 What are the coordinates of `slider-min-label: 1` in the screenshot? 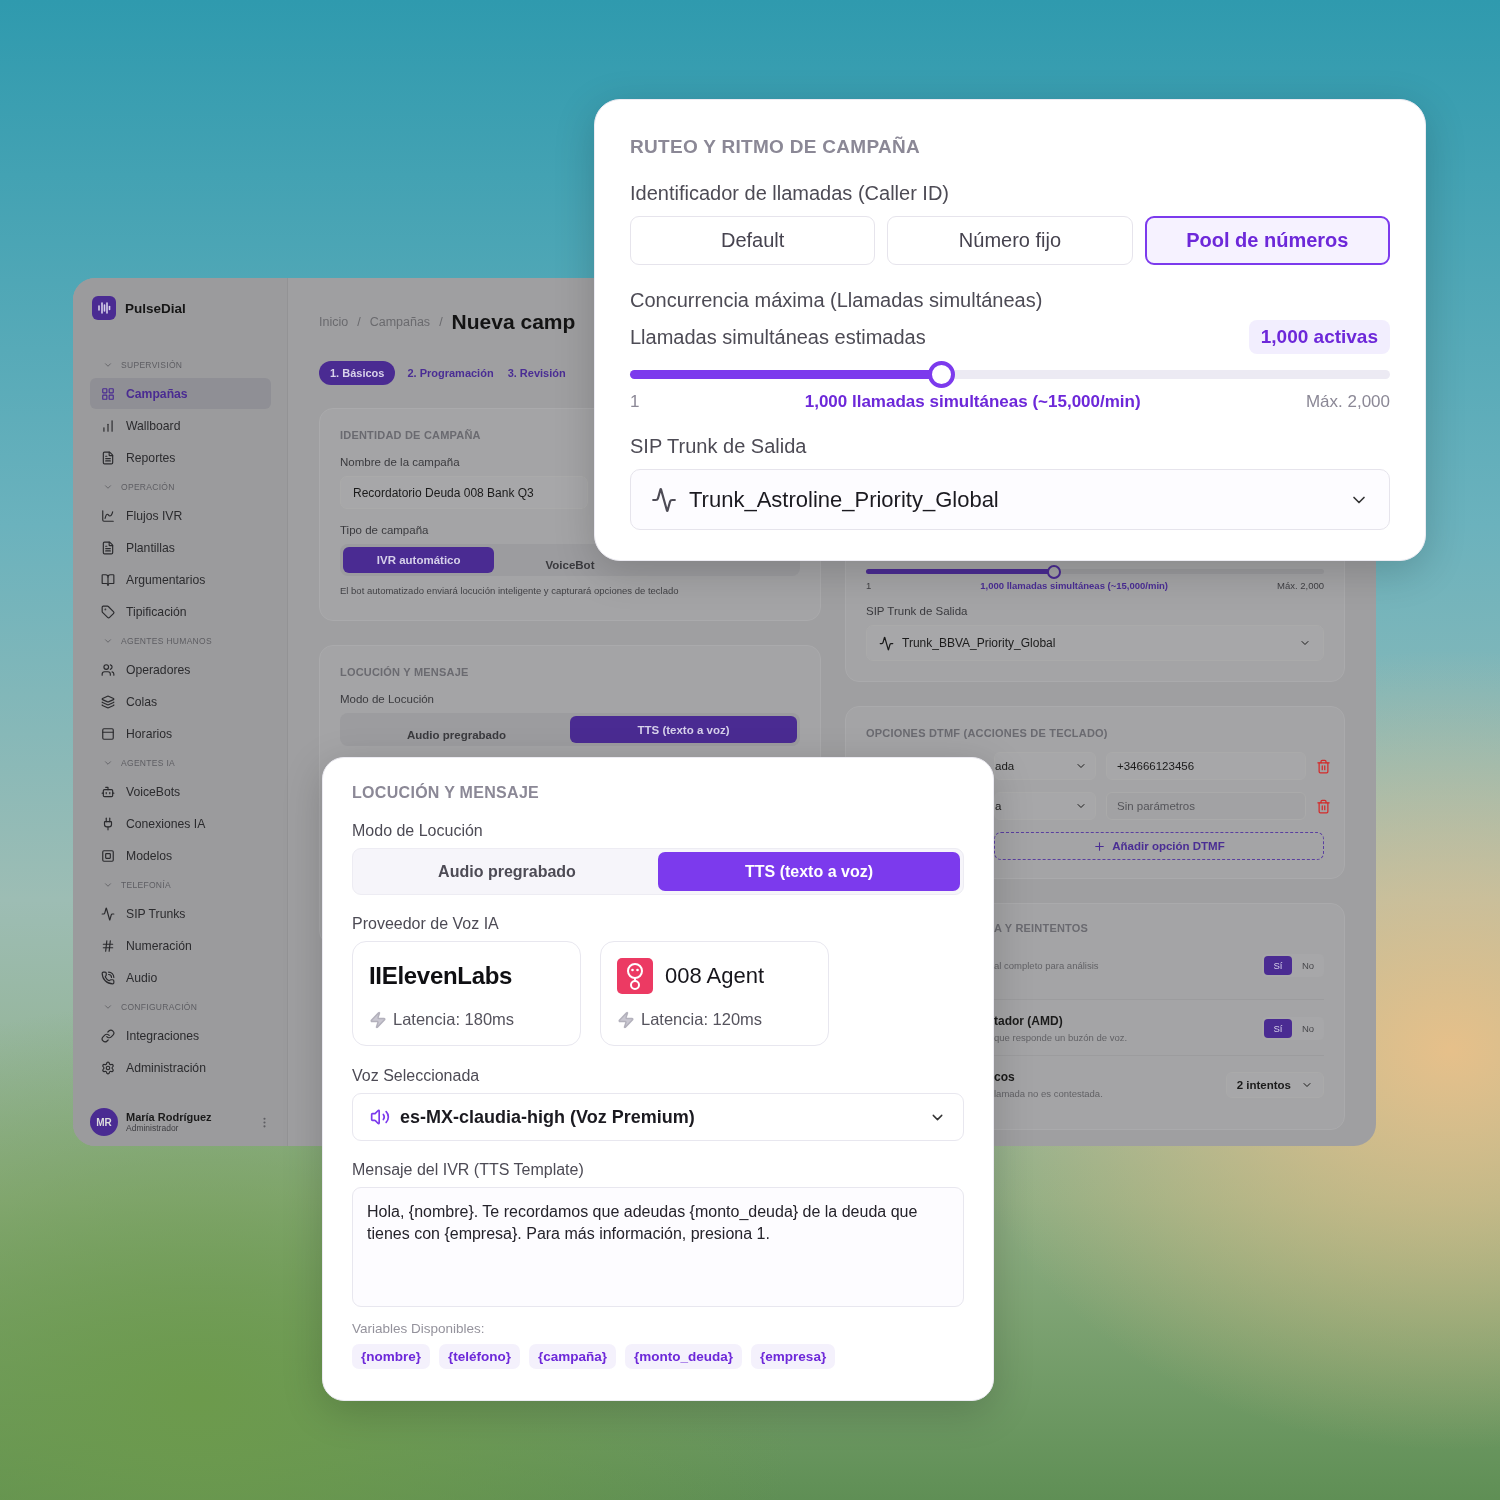 It's located at (869, 585).